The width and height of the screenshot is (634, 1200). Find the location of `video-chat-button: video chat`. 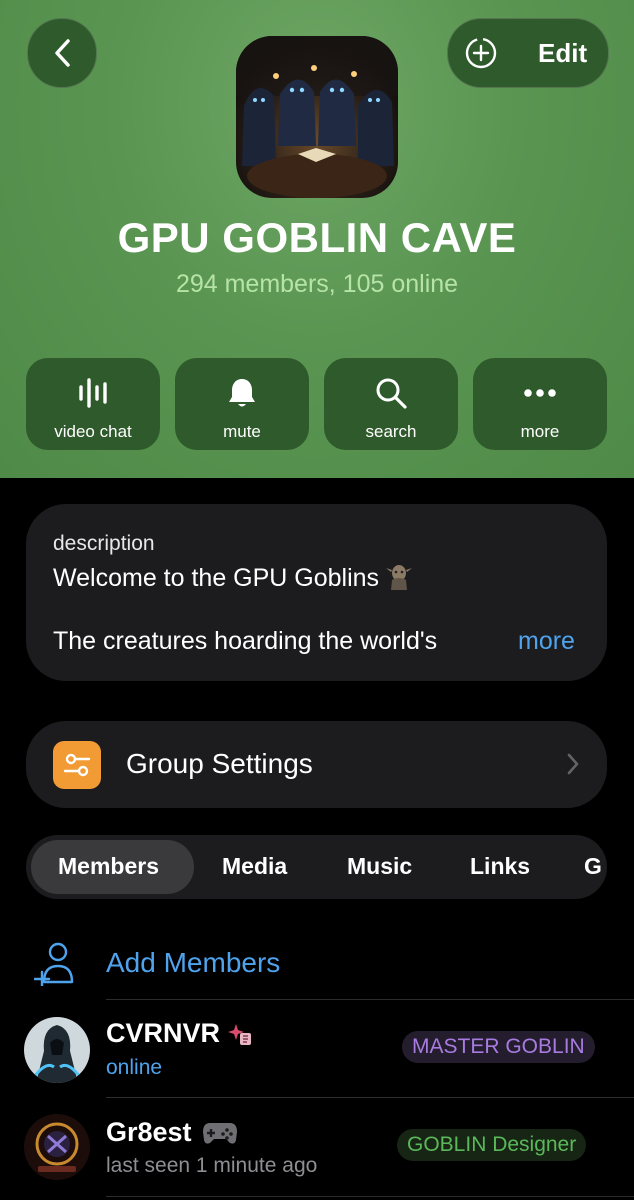

video-chat-button: video chat is located at coordinates (93, 404).